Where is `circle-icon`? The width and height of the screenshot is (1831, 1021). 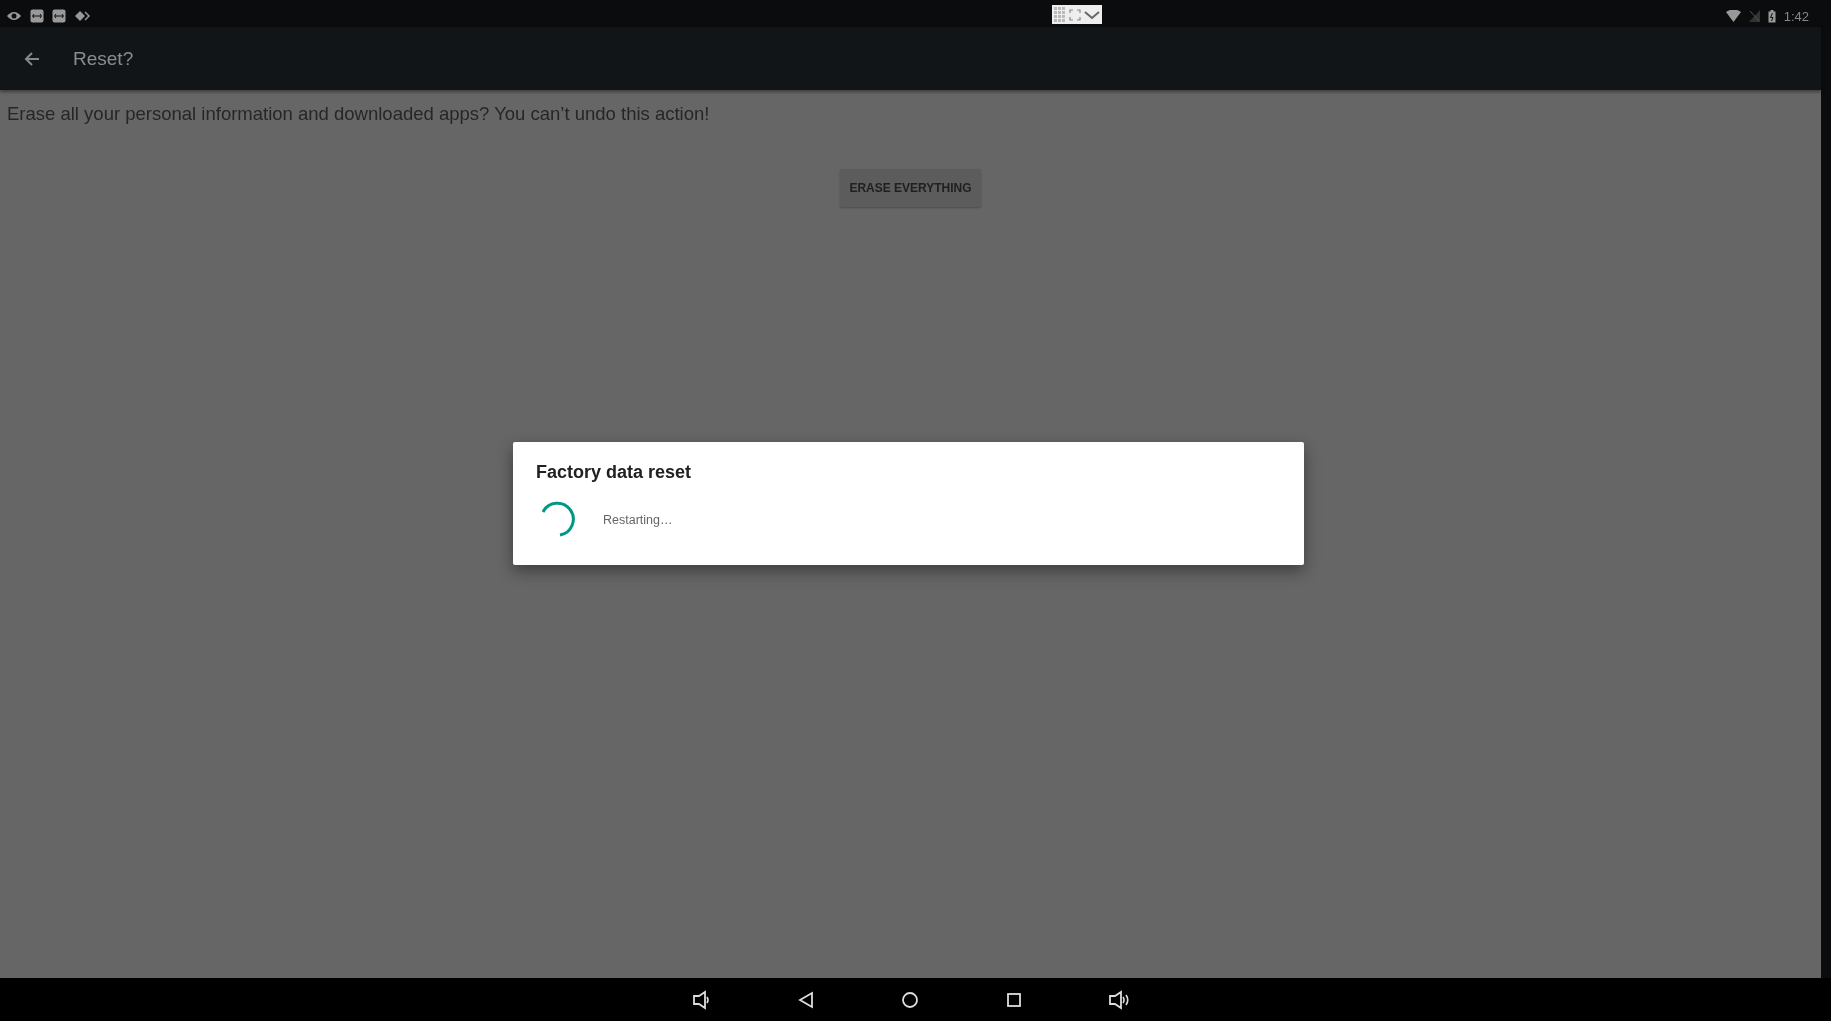 circle-icon is located at coordinates (909, 999).